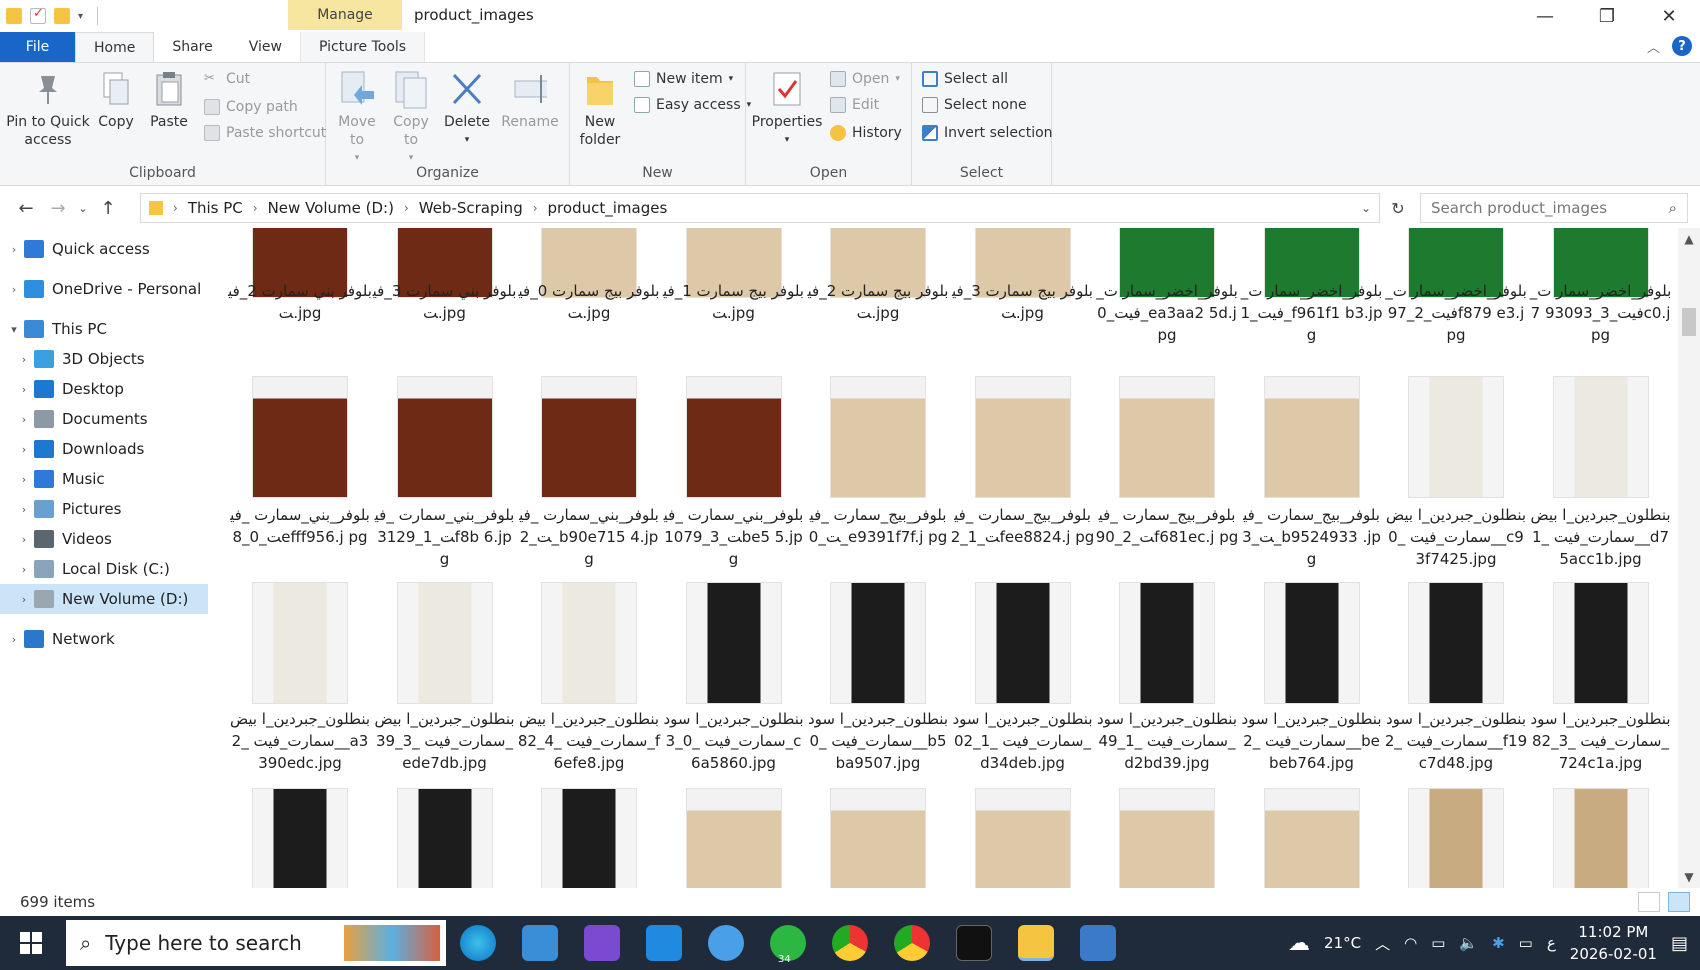  What do you see at coordinates (1689, 239) in the screenshot?
I see `scroll-up-icon: ▲` at bounding box center [1689, 239].